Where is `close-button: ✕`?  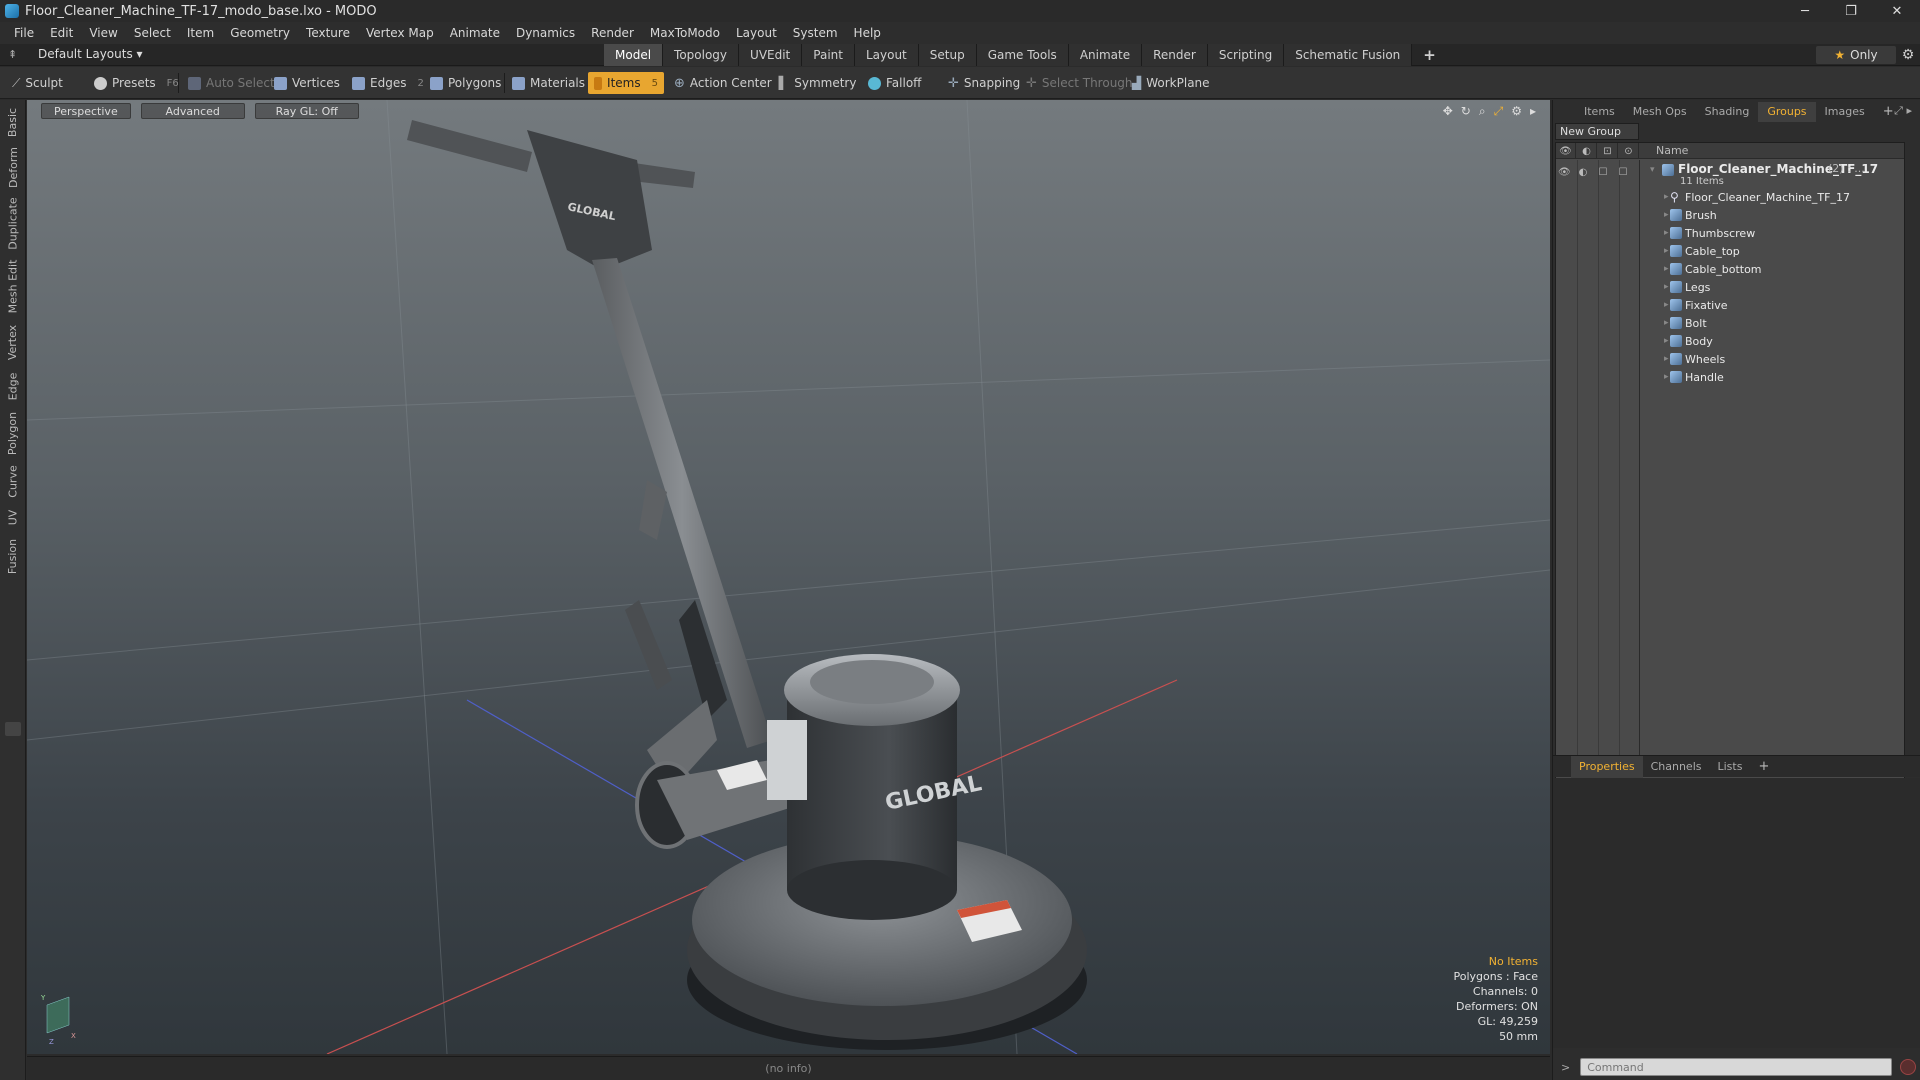
close-button: ✕ is located at coordinates (1897, 11).